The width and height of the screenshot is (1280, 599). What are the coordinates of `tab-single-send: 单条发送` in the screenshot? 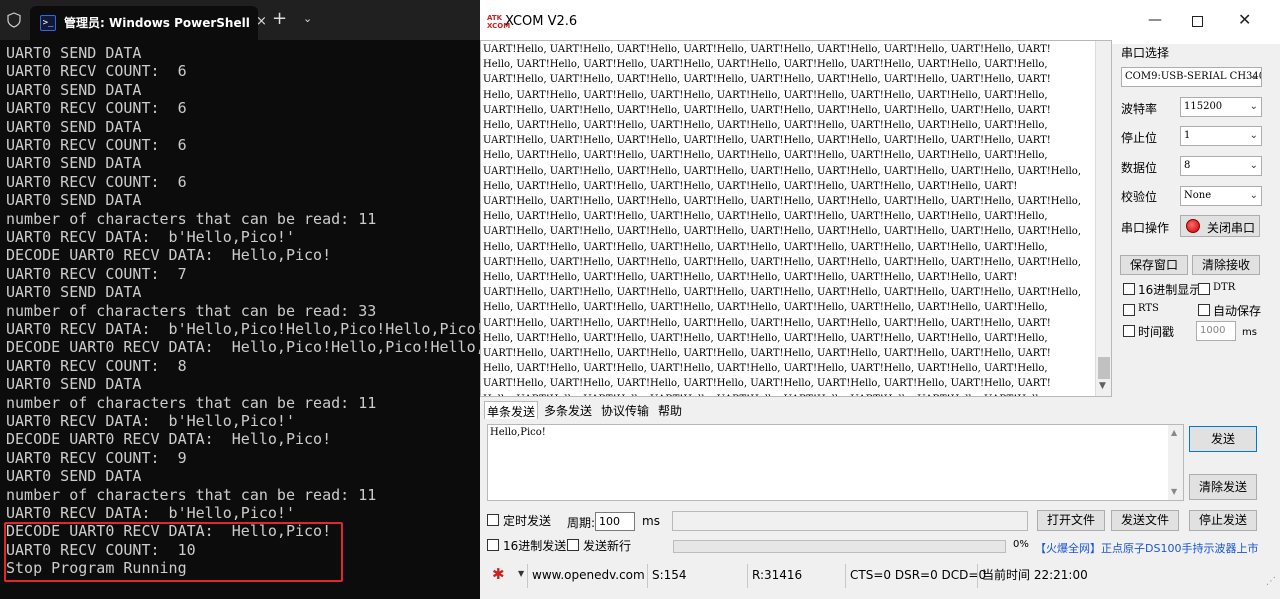 It's located at (511, 410).